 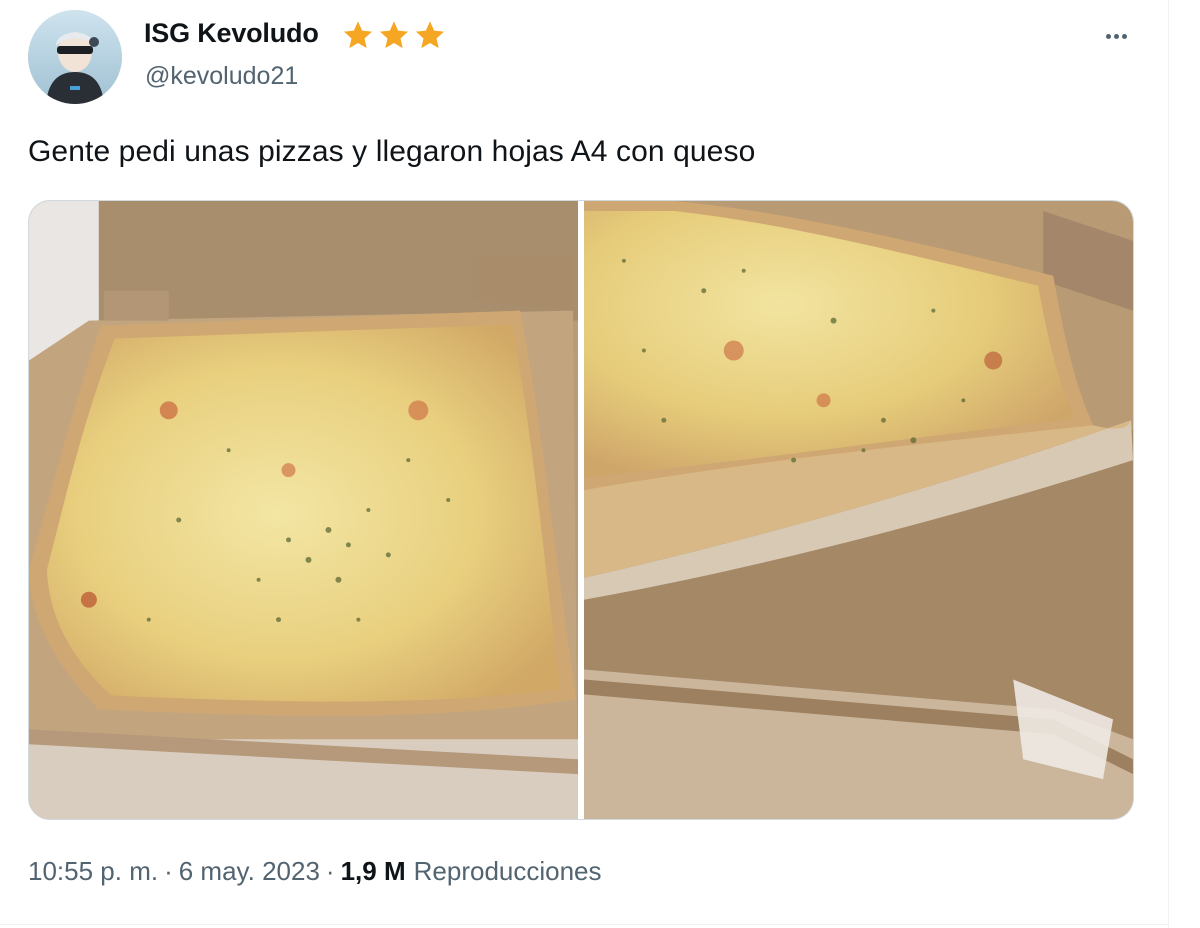 I want to click on more-options-button, so click(x=1116, y=36).